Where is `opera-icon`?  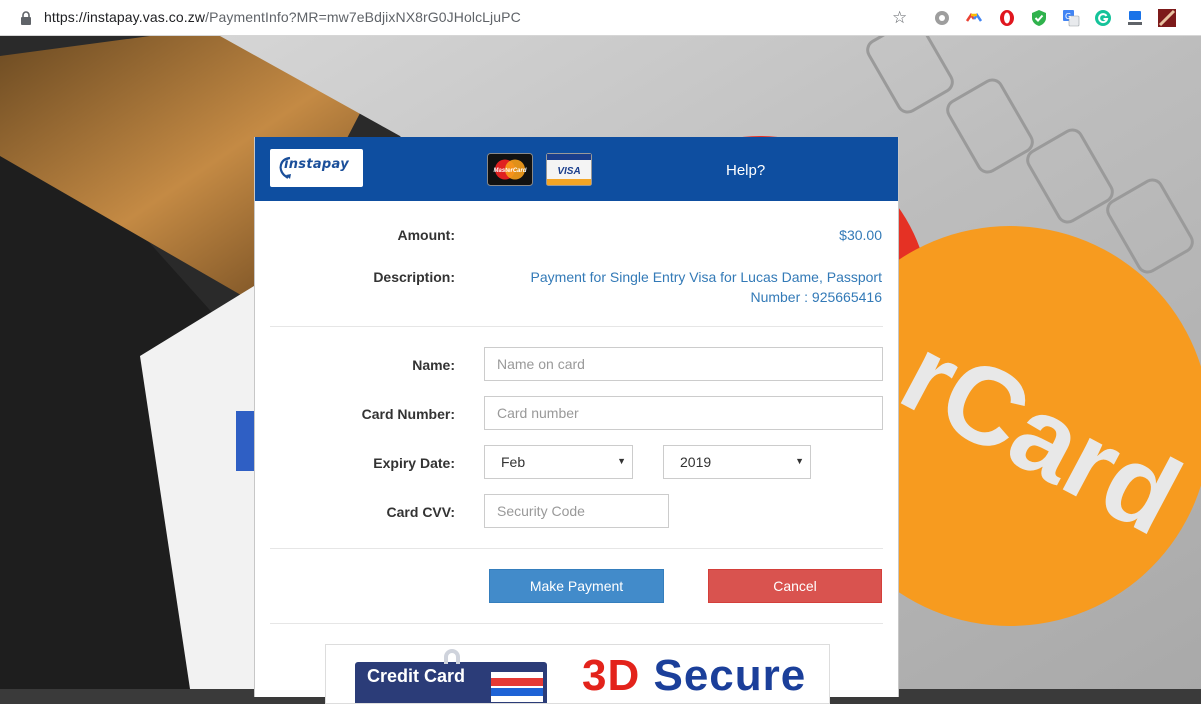 opera-icon is located at coordinates (1007, 18).